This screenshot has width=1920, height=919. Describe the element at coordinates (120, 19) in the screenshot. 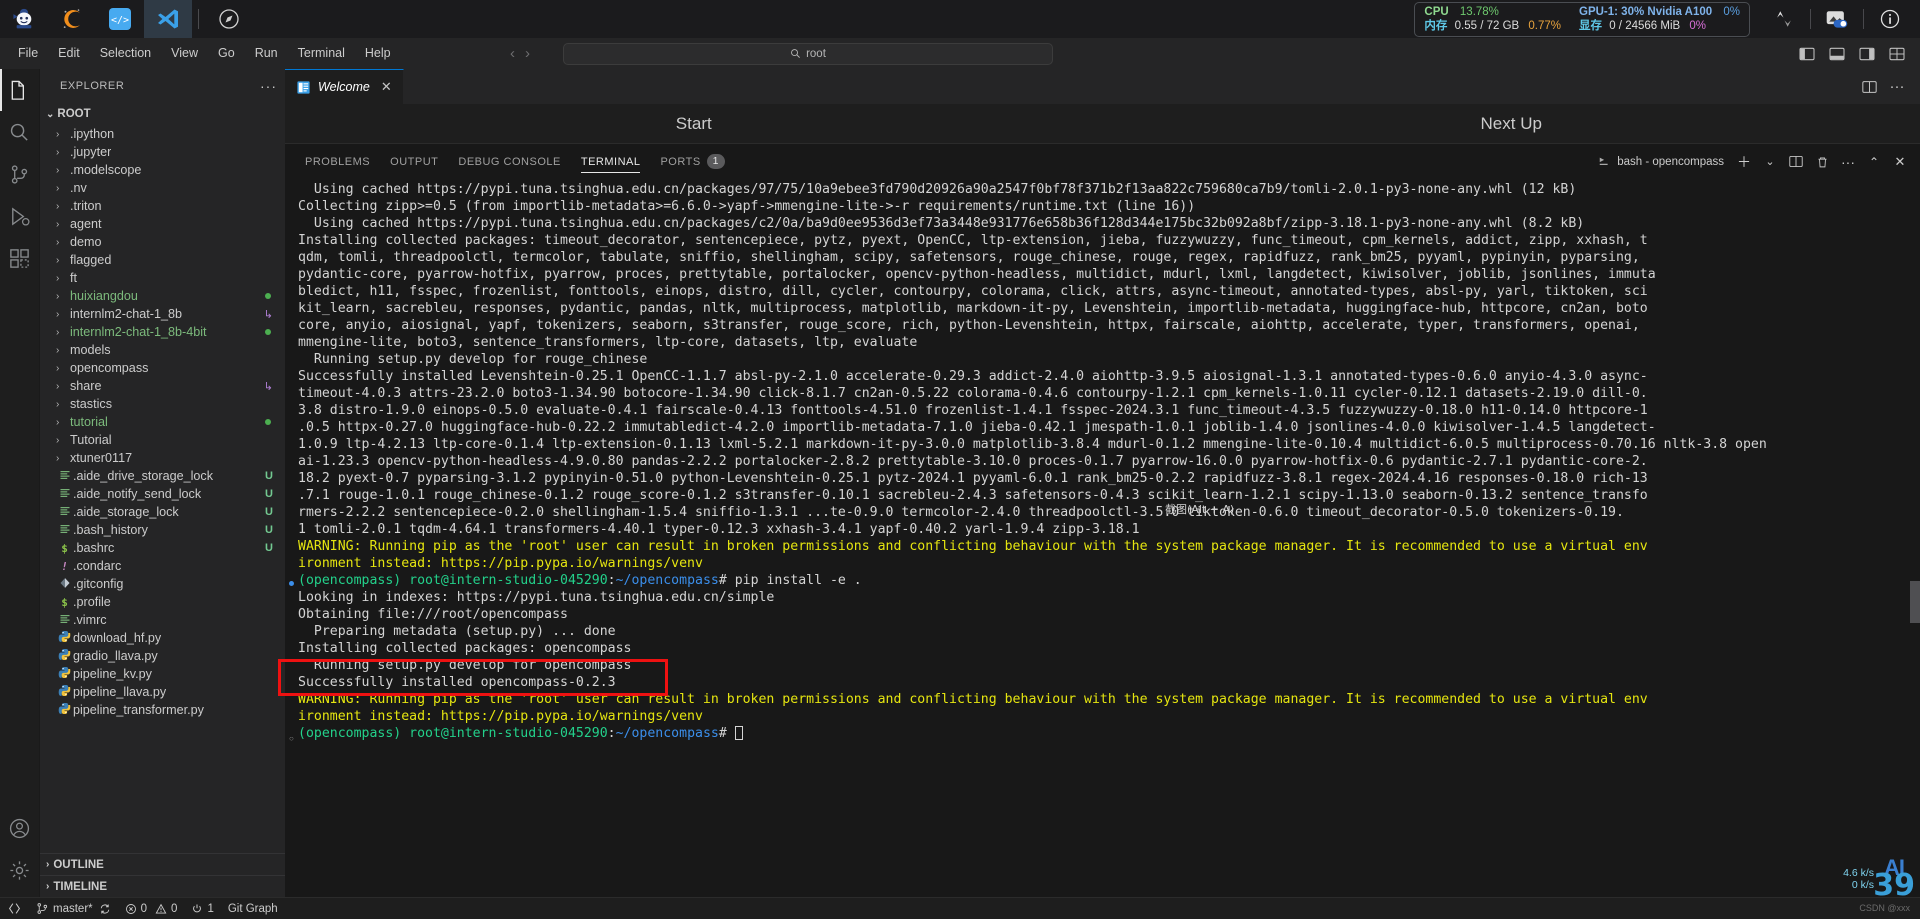

I see `code-server-logo-tab: </>` at that location.